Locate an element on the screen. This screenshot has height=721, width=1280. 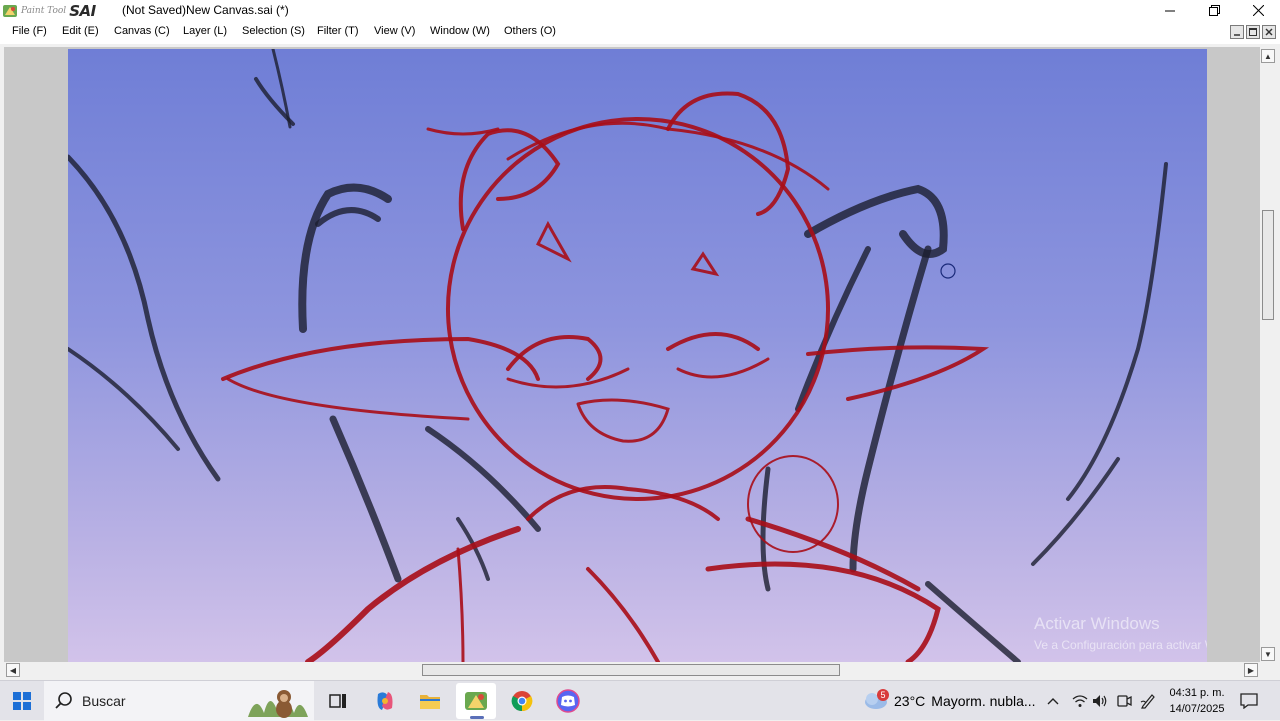
task-view-icon is located at coordinates (337, 701).